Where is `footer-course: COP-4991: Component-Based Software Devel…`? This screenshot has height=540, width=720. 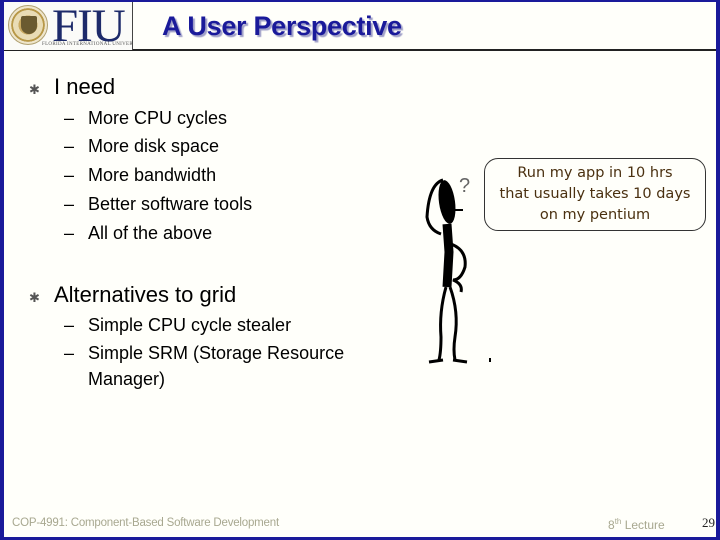
footer-course: COP-4991: Component-Based Software Devel… is located at coordinates (145, 523).